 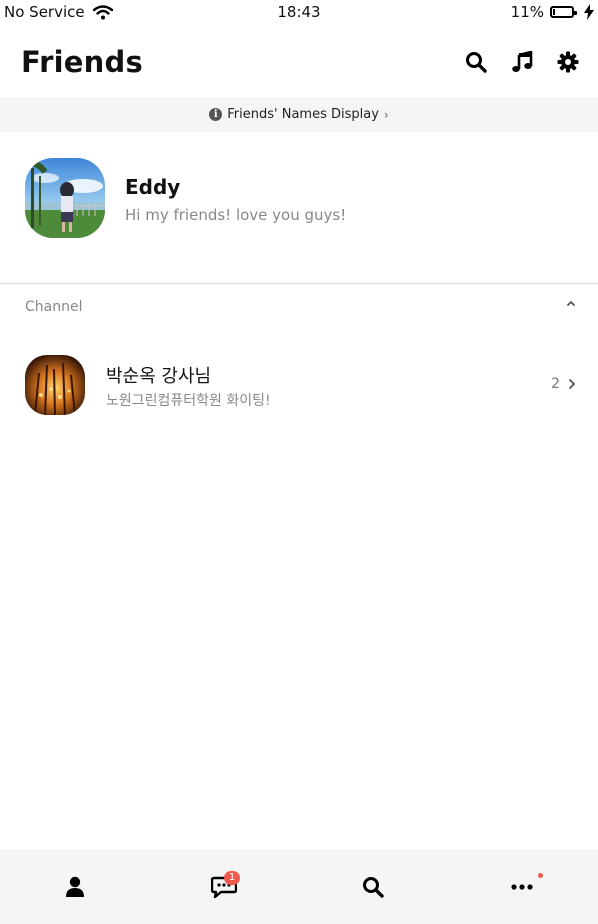 I want to click on profile-name: Eddy, so click(x=153, y=187).